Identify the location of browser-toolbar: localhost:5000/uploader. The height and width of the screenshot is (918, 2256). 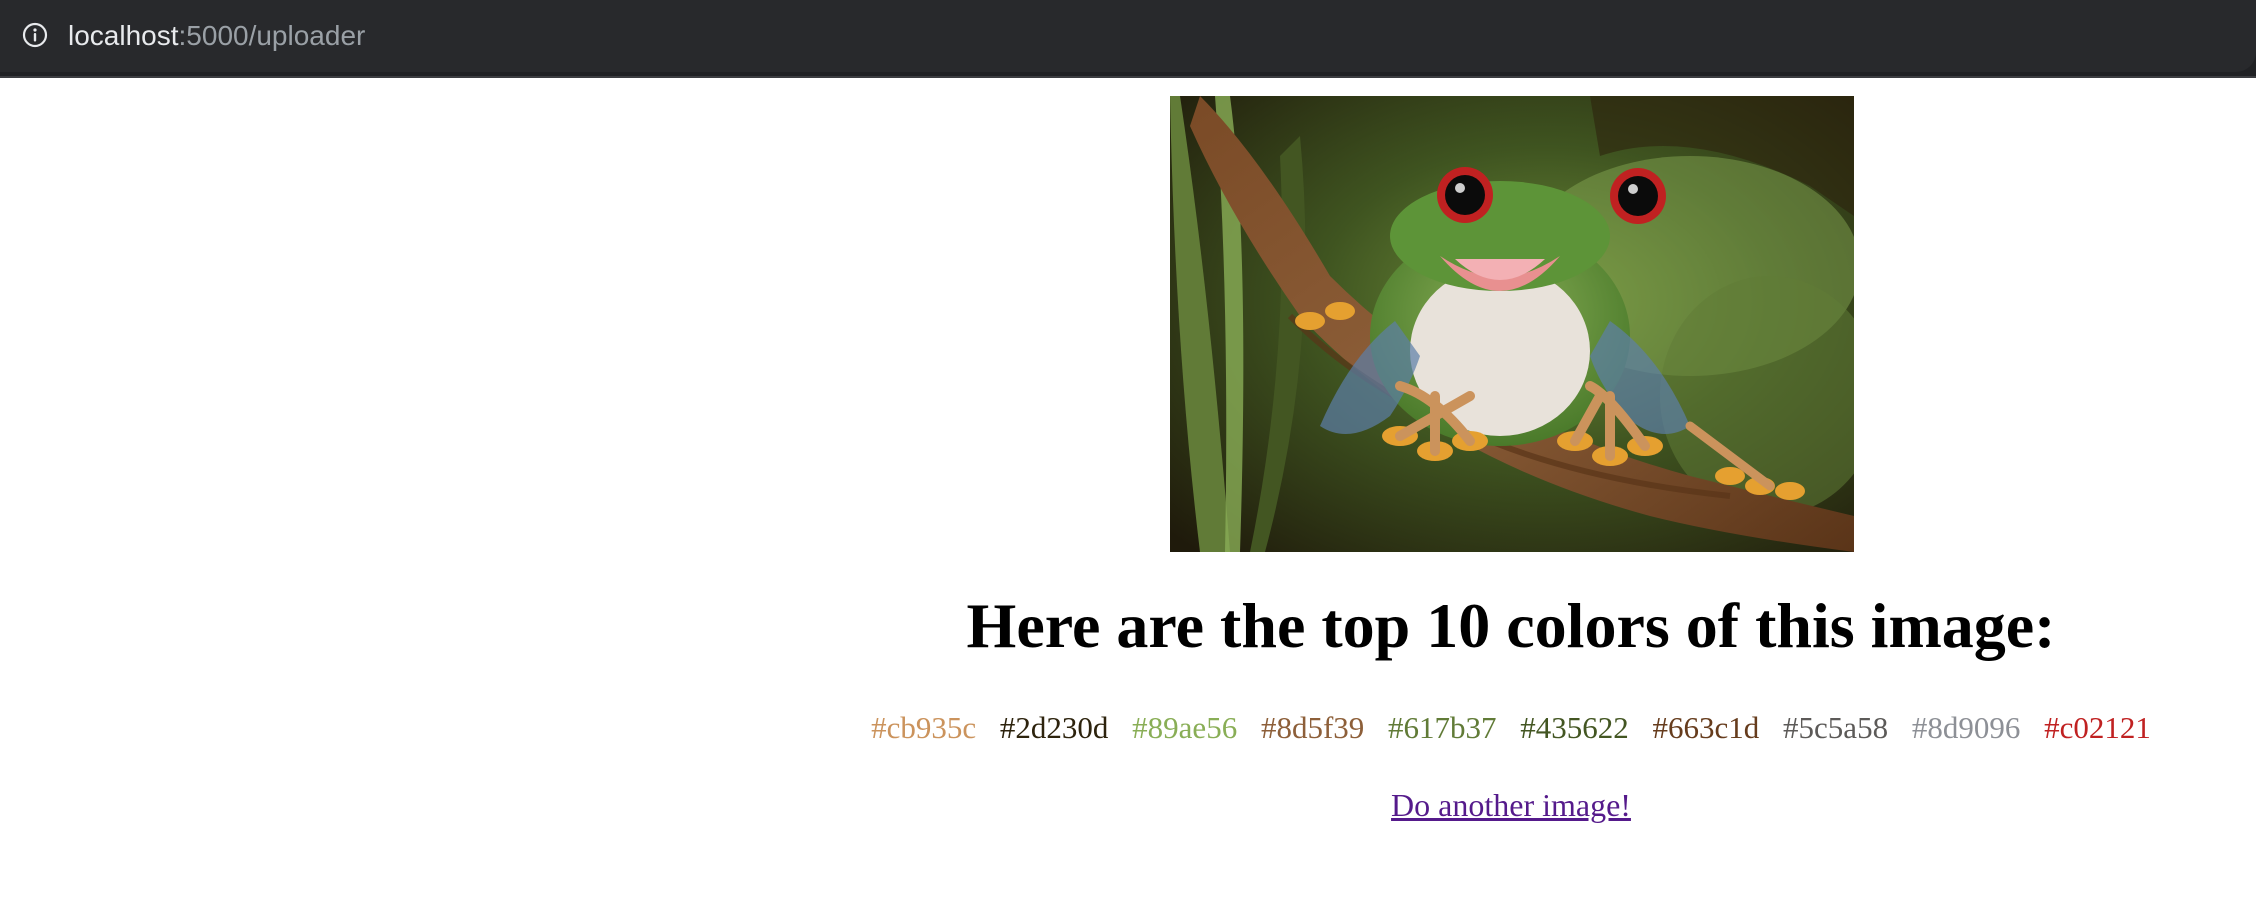
(1128, 39).